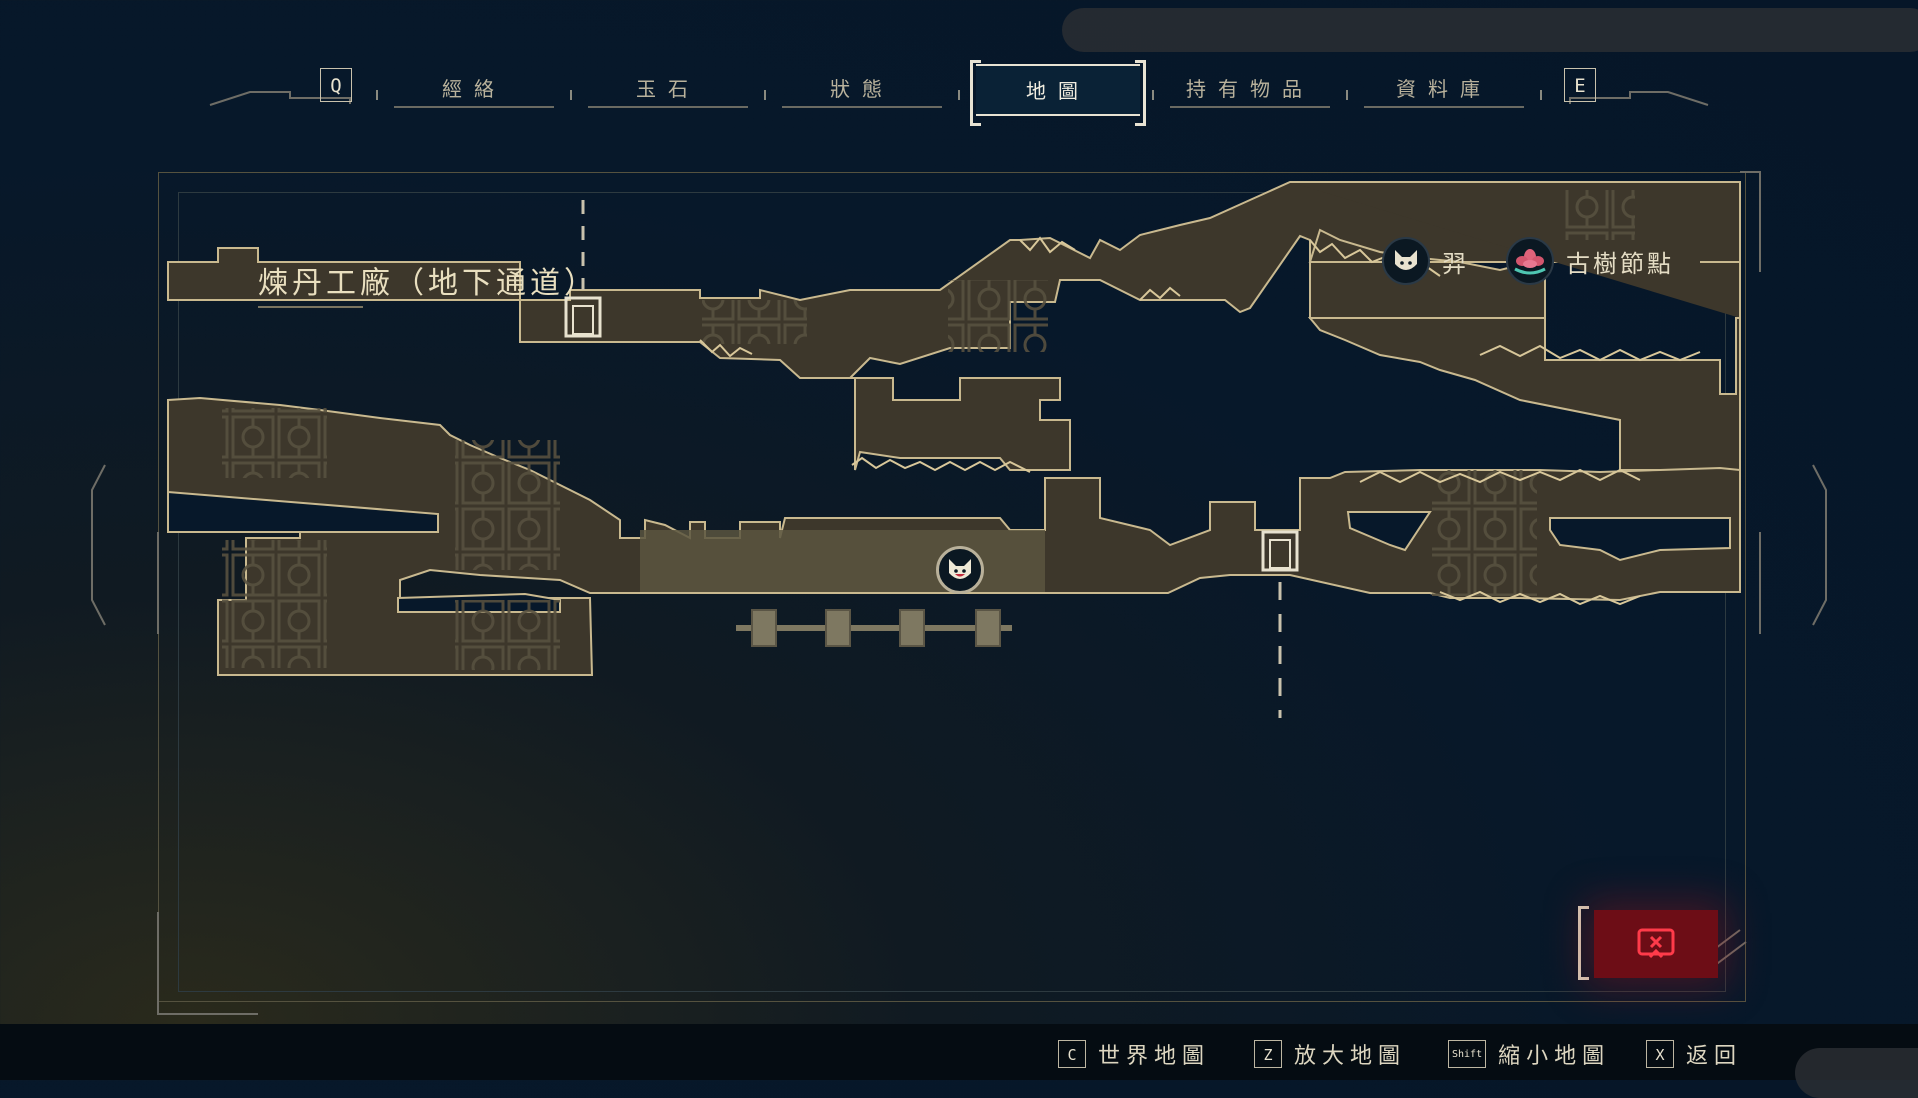 The height and width of the screenshot is (1098, 1918). Describe the element at coordinates (1583, 943) in the screenshot. I see `close-button-bracket` at that location.